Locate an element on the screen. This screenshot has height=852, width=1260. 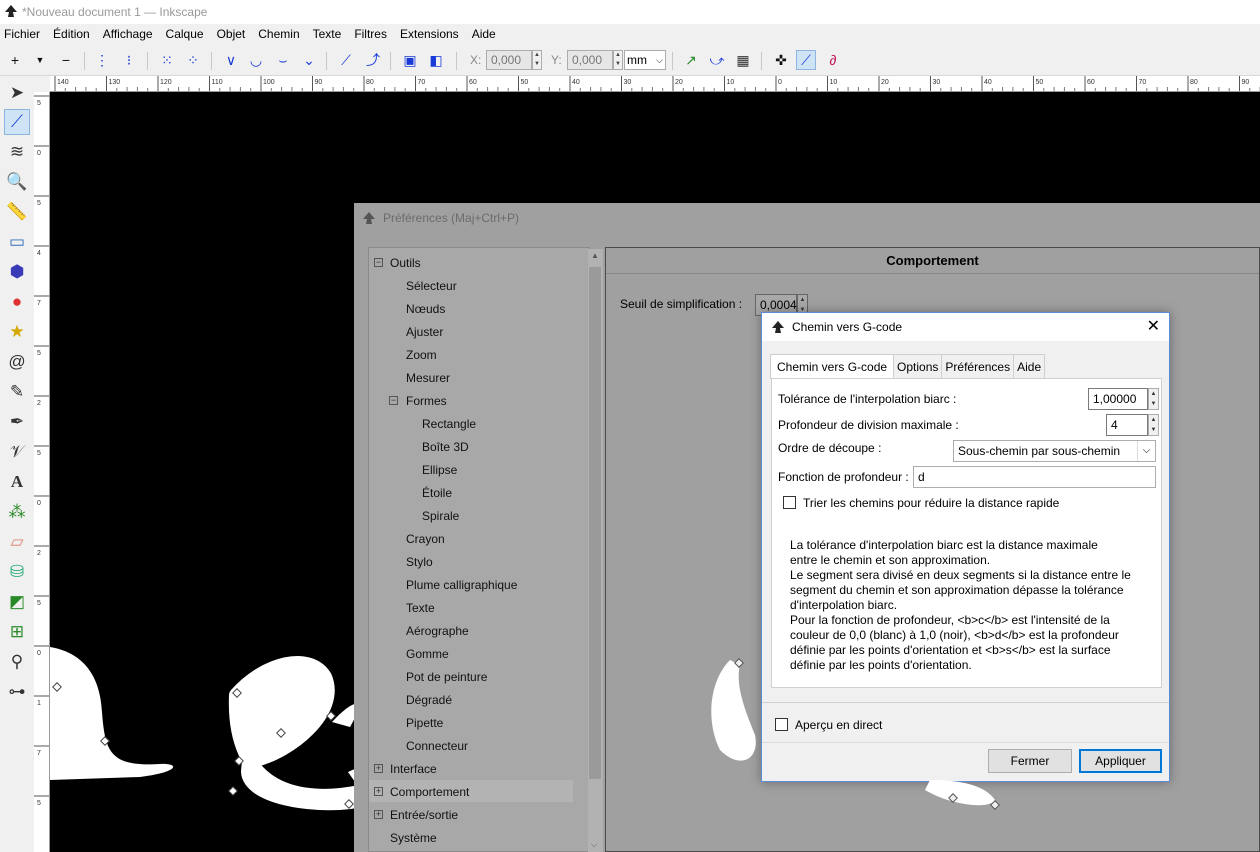
menu-filtres: Filtres is located at coordinates (370, 34).